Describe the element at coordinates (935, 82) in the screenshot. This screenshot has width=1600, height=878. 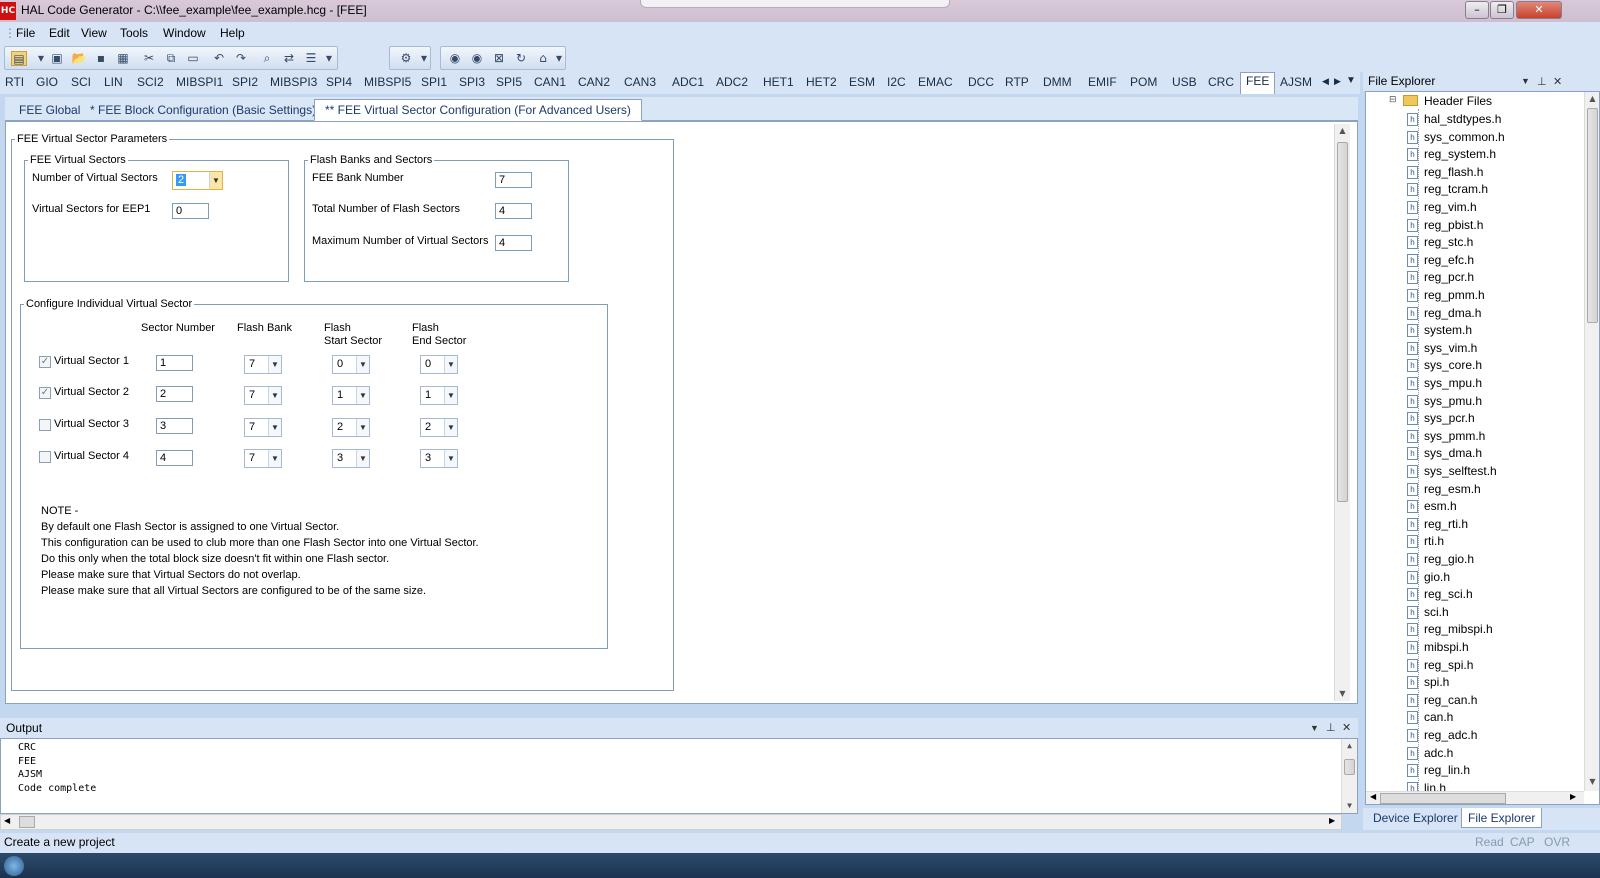
I see `tab-emac: EMAC` at that location.